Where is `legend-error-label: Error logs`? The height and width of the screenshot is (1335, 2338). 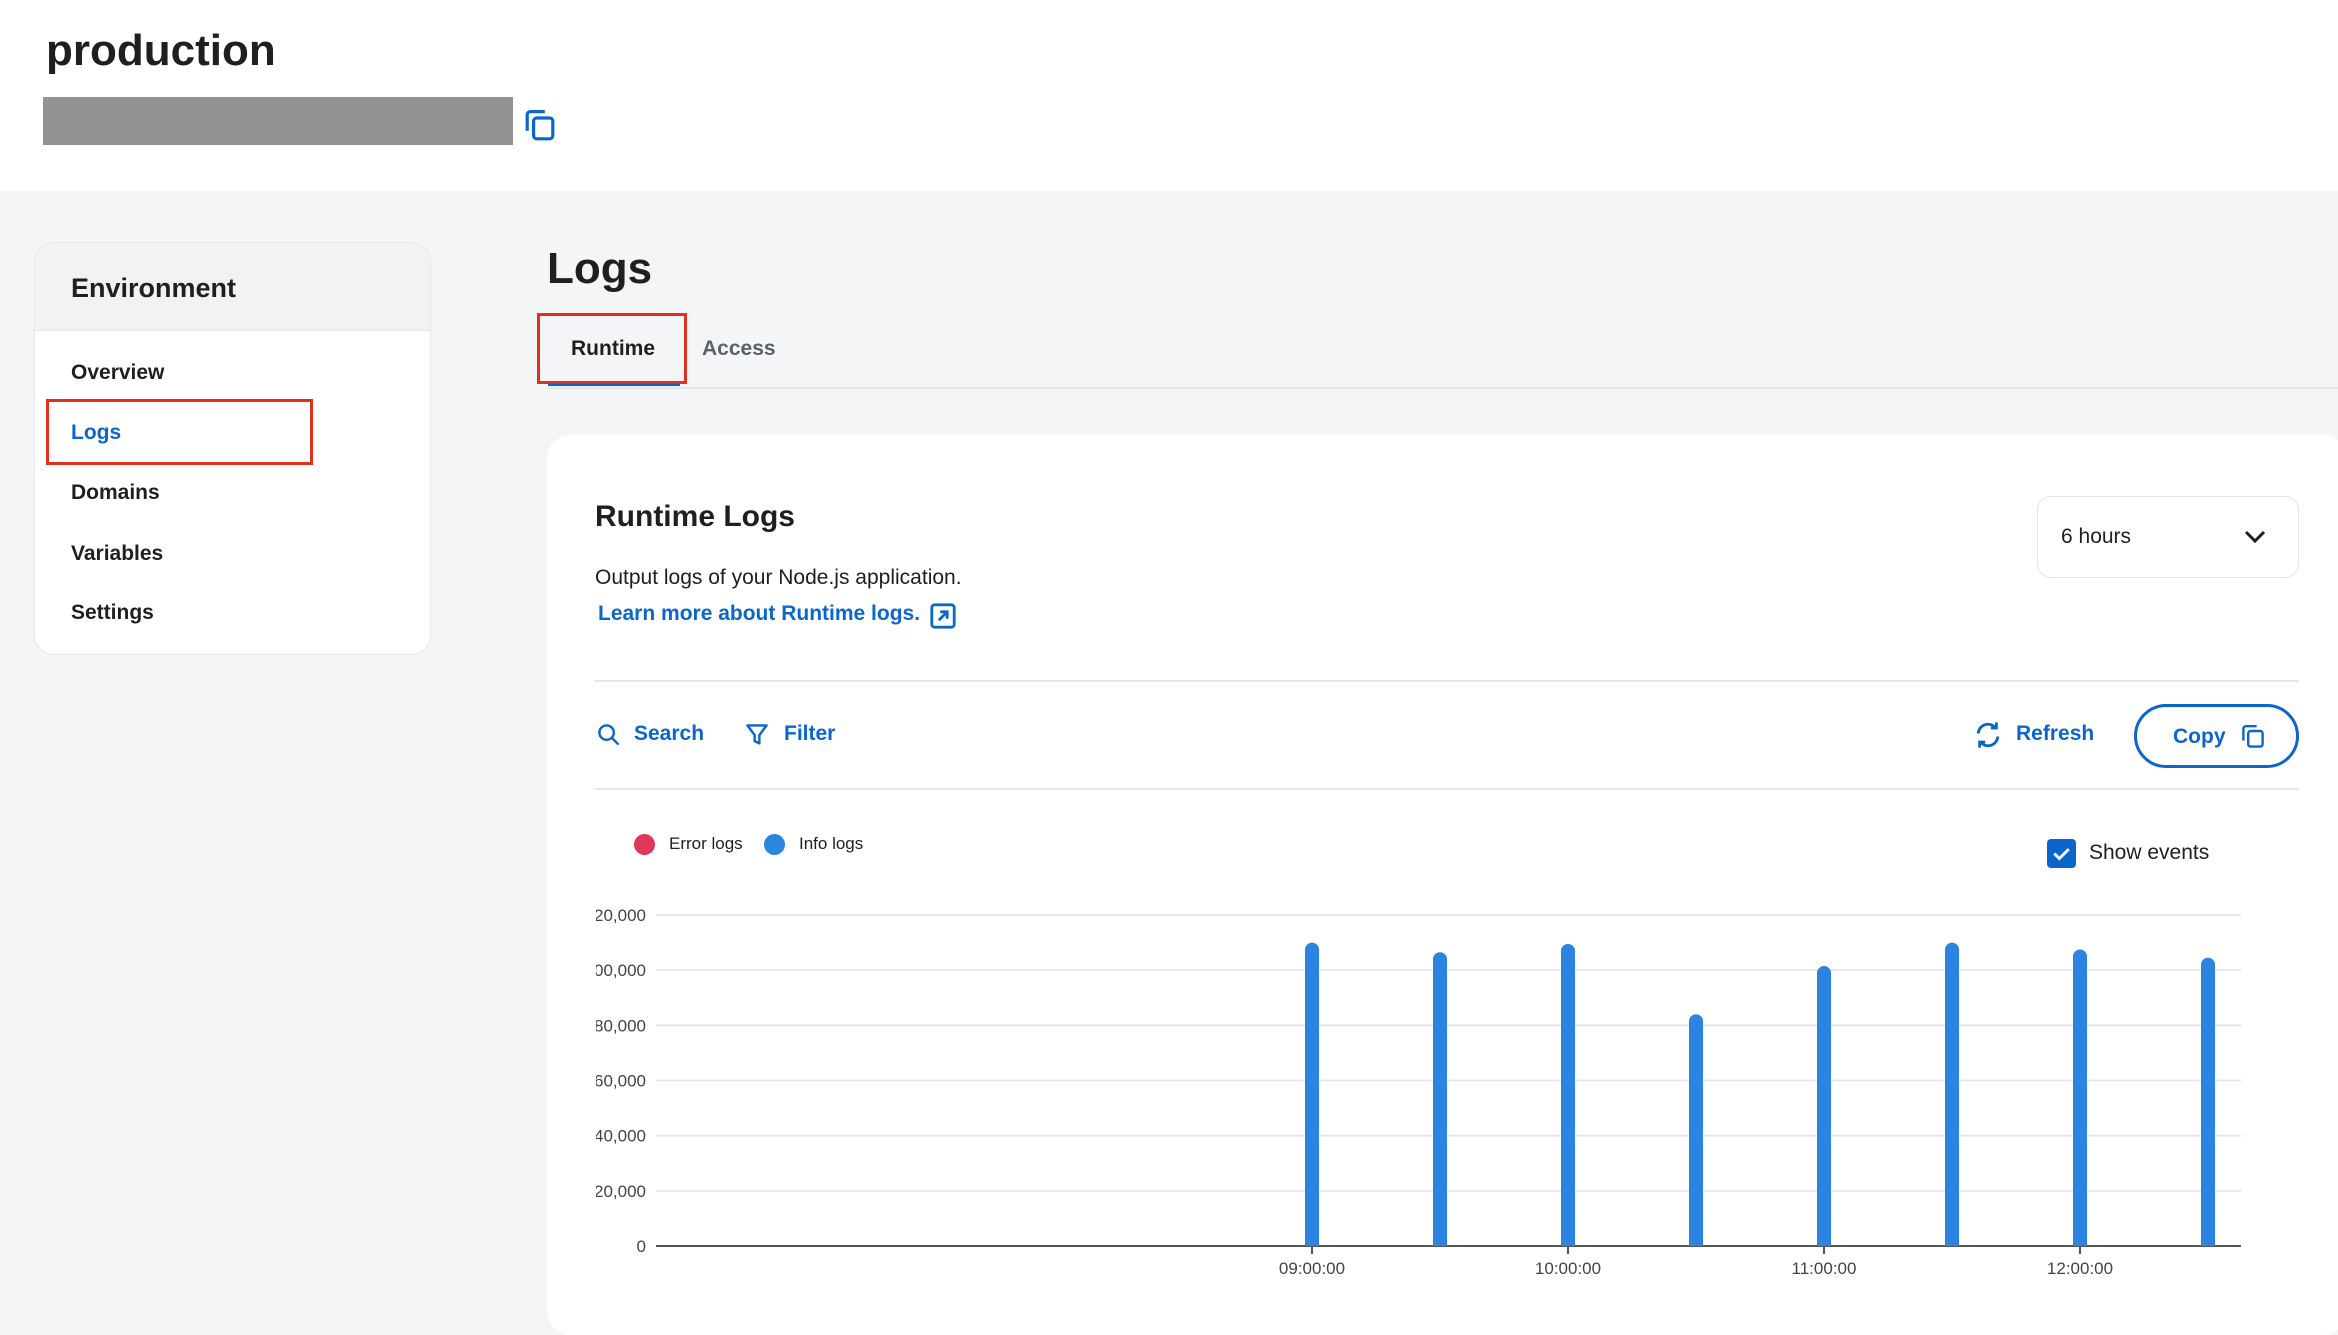
legend-error-label: Error logs is located at coordinates (706, 843).